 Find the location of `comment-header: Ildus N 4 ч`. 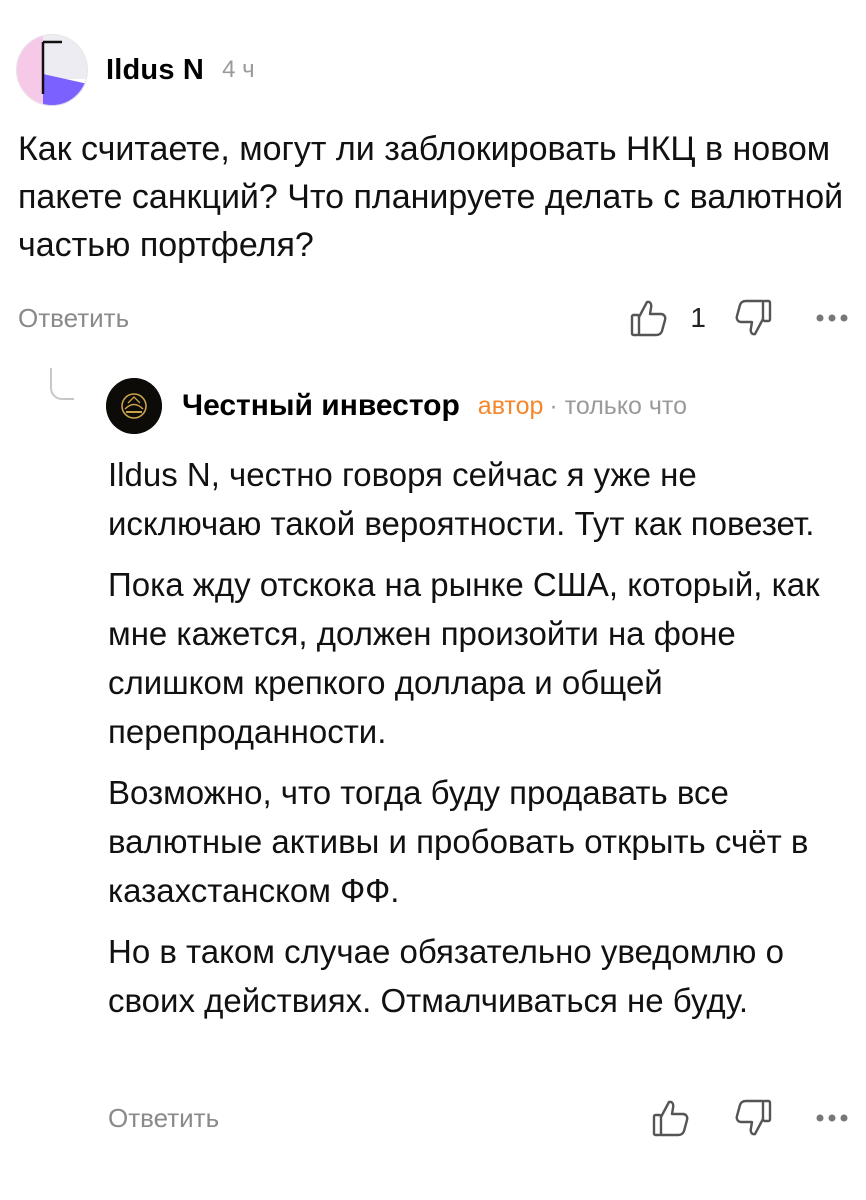

comment-header: Ildus N 4 ч is located at coordinates (135, 70).